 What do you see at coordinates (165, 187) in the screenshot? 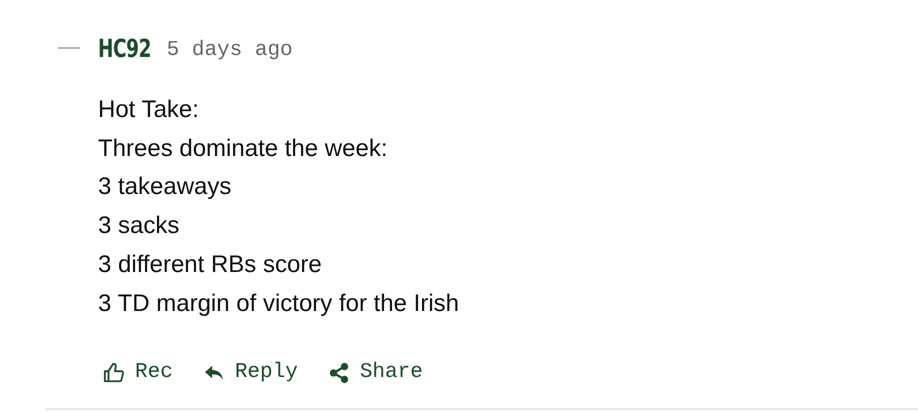
I see `comment-line: 3 takeaways` at bounding box center [165, 187].